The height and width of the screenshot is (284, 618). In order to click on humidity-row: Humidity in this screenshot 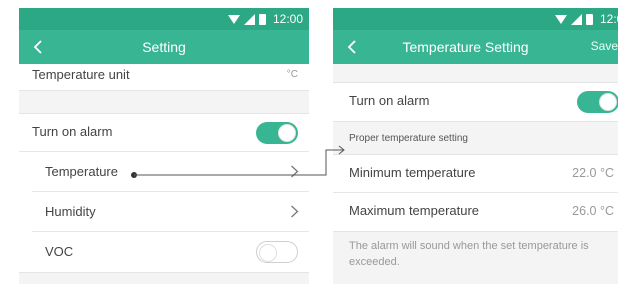, I will do `click(170, 212)`.